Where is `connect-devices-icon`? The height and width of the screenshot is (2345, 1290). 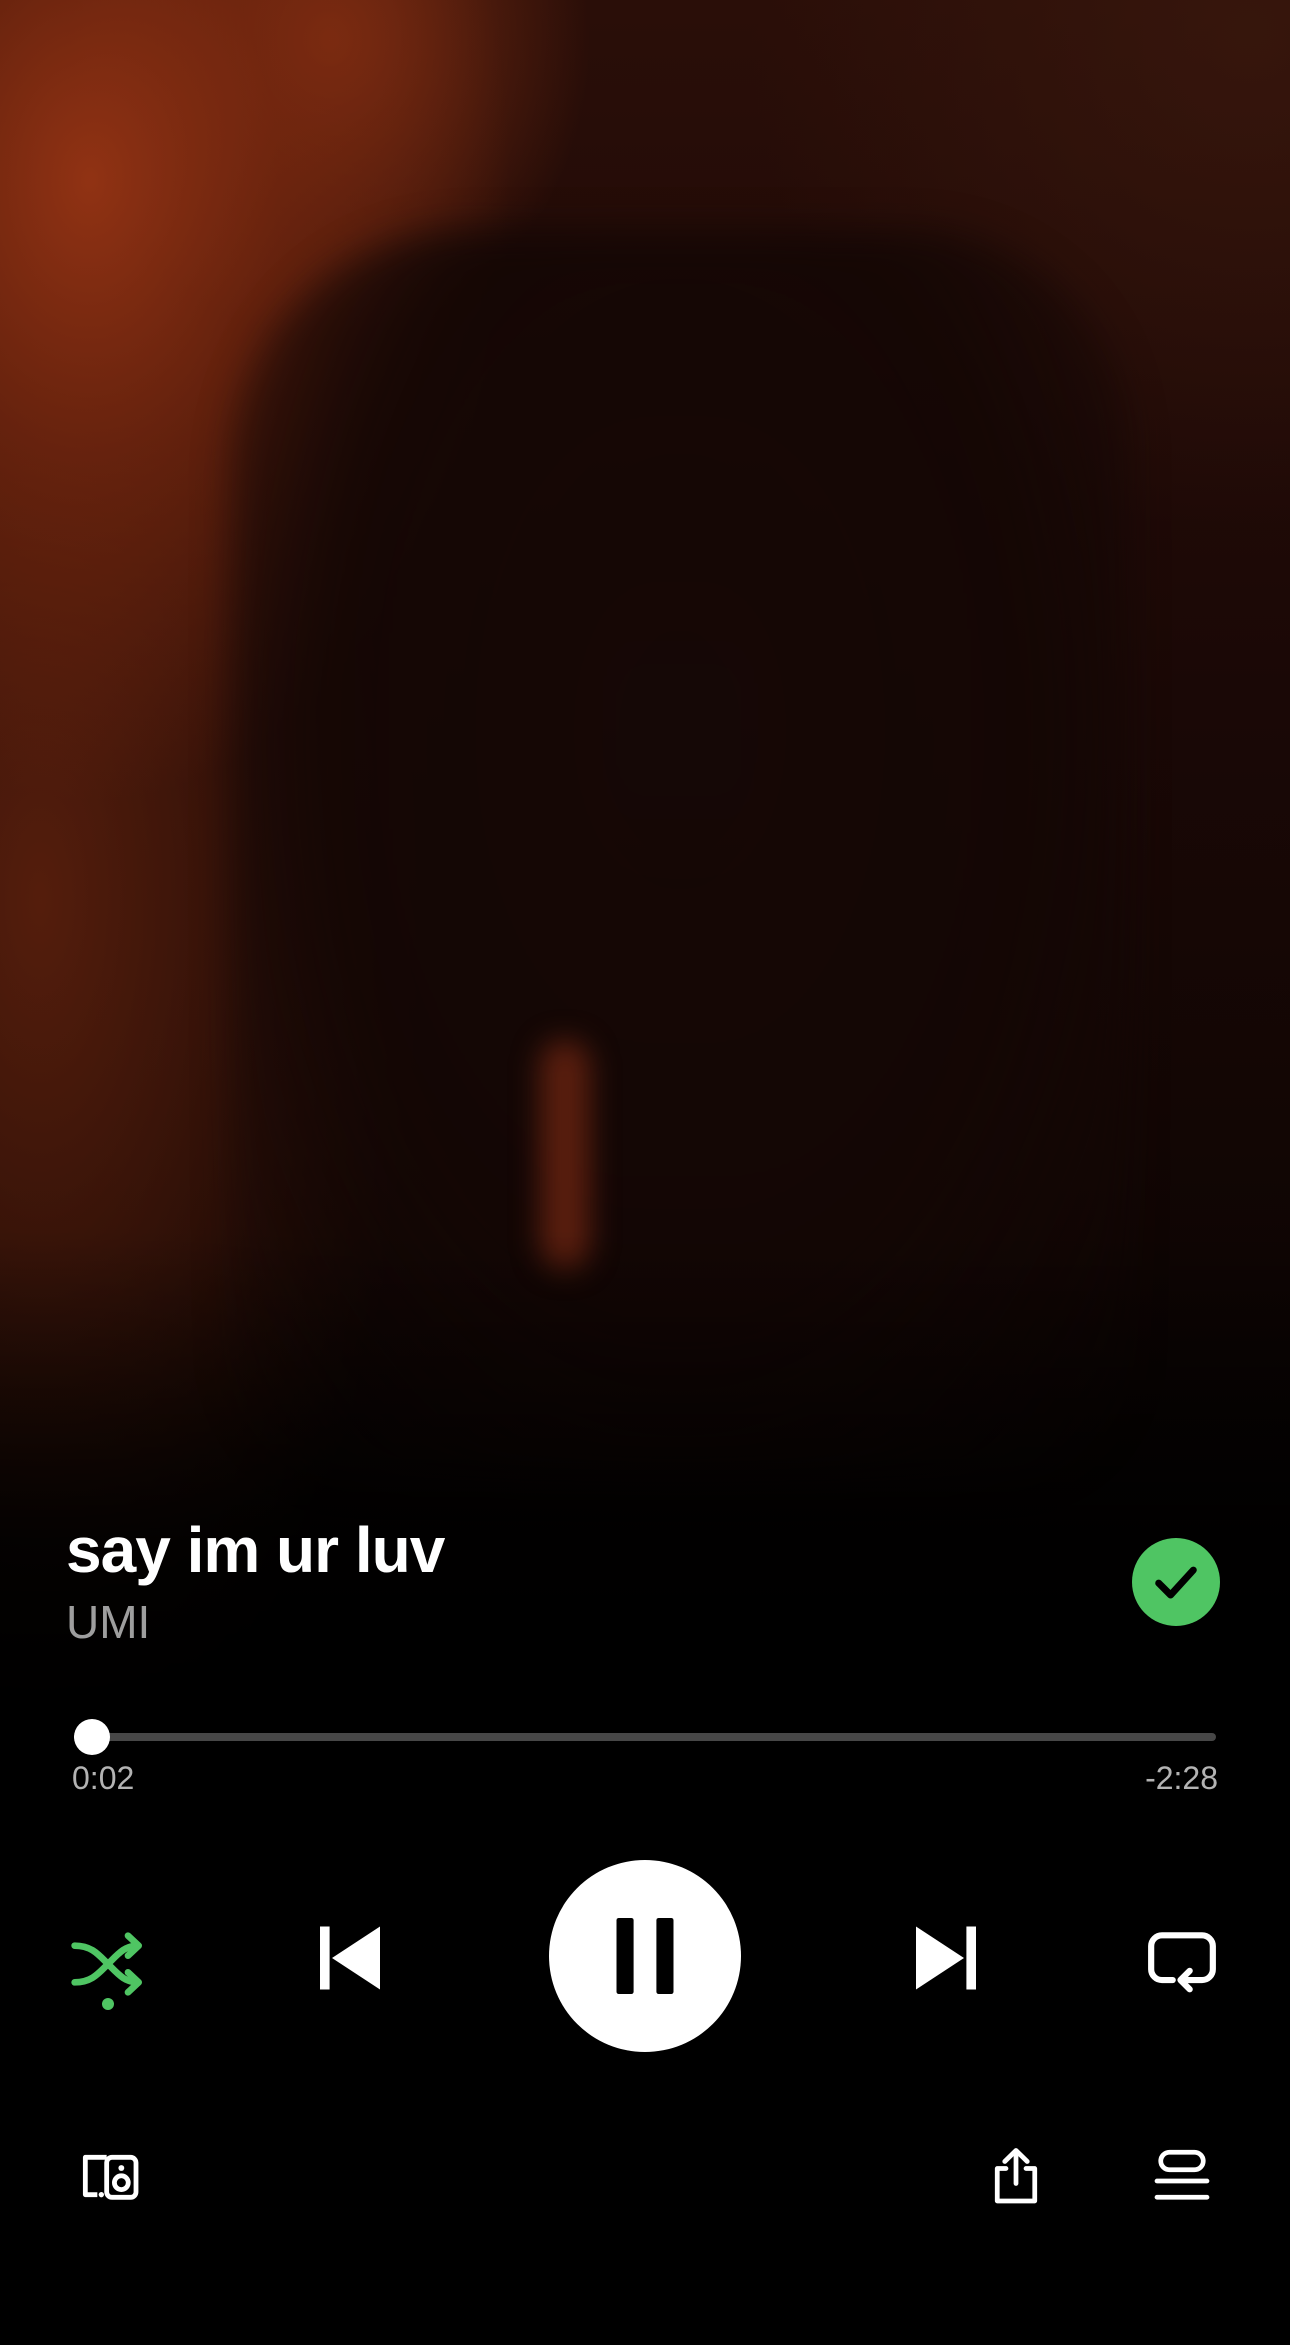 connect-devices-icon is located at coordinates (110, 2177).